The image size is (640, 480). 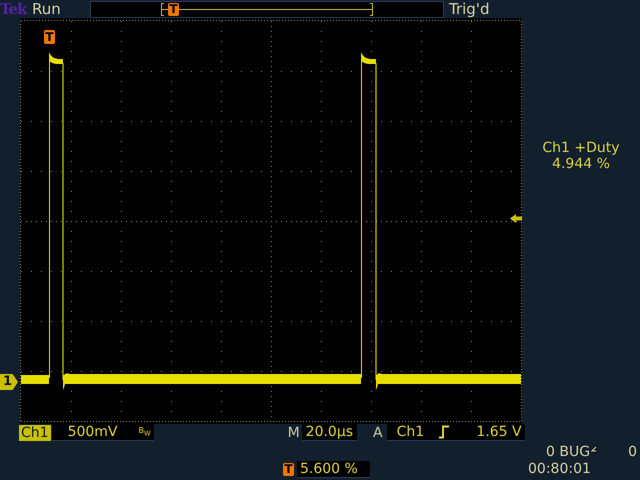 What do you see at coordinates (35, 432) in the screenshot?
I see `channel-label: Ch1` at bounding box center [35, 432].